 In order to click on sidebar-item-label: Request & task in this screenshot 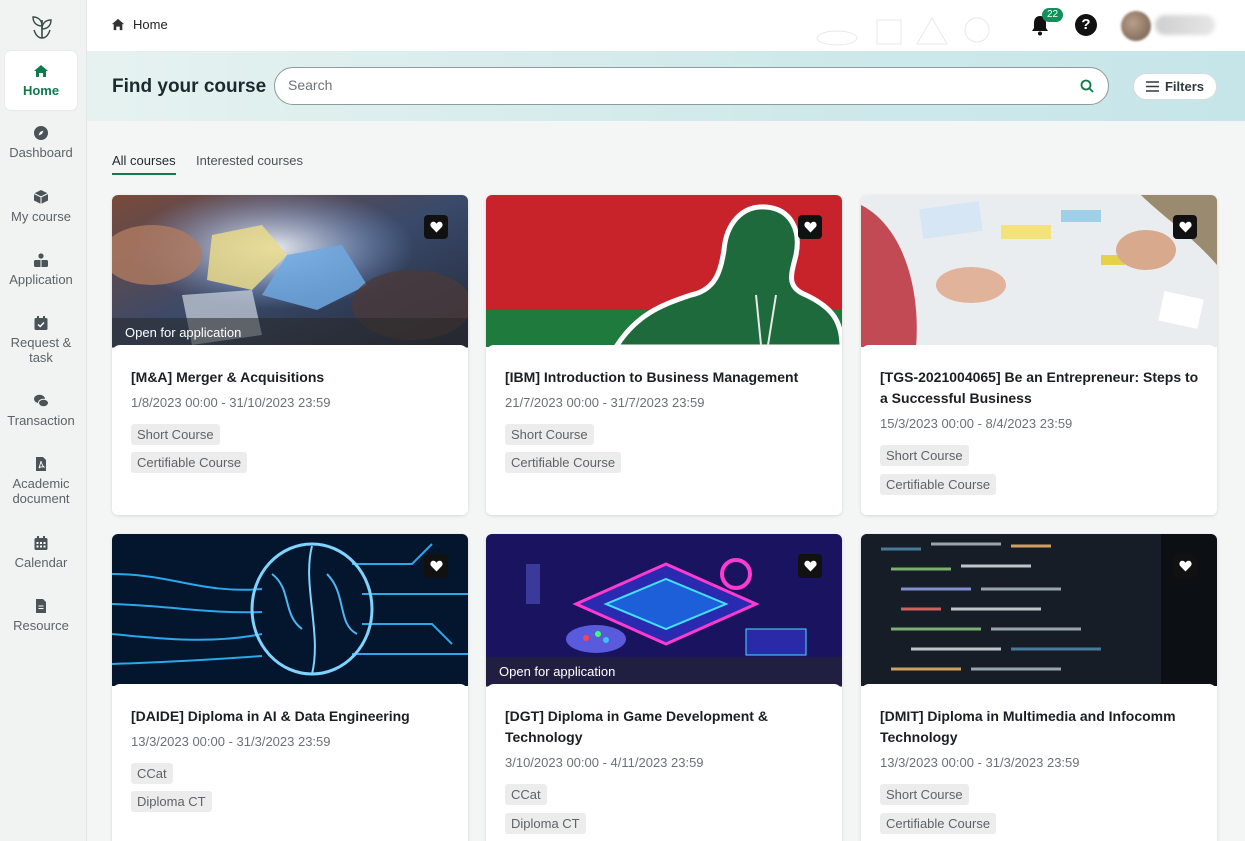, I will do `click(41, 350)`.